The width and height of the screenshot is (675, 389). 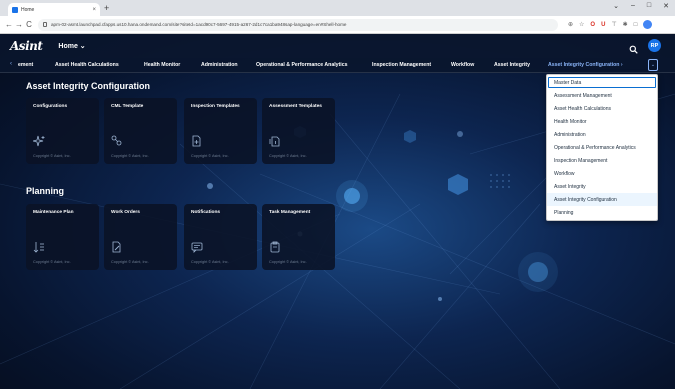 What do you see at coordinates (602, 199) in the screenshot?
I see `menu-item-asset-integrity-configuration: Asset Integrity Configuration` at bounding box center [602, 199].